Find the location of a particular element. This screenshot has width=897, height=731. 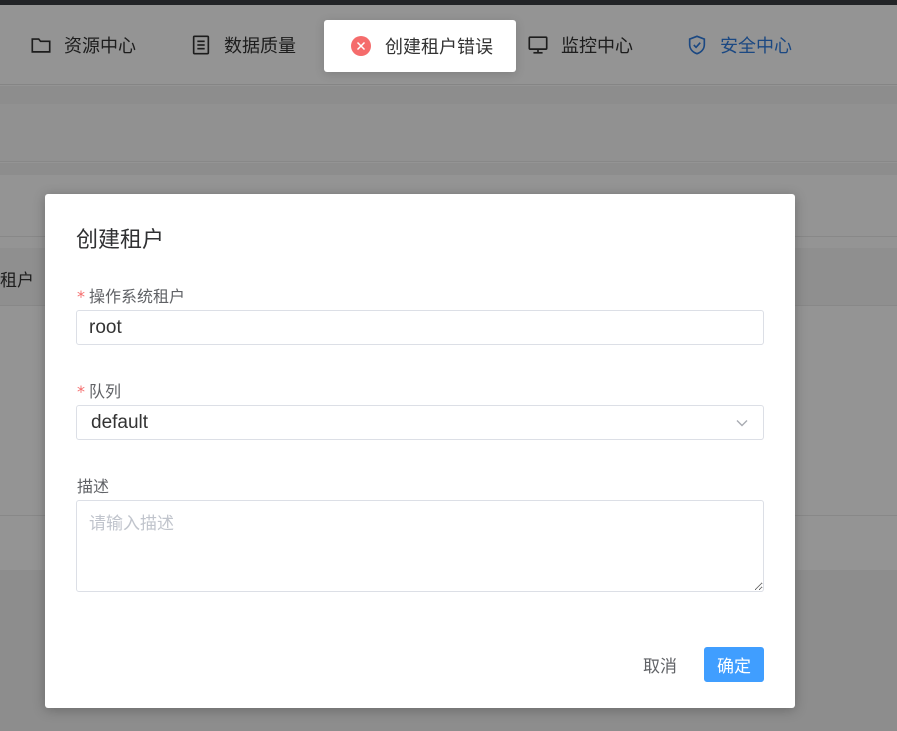

queue-select: default is located at coordinates (420, 422).